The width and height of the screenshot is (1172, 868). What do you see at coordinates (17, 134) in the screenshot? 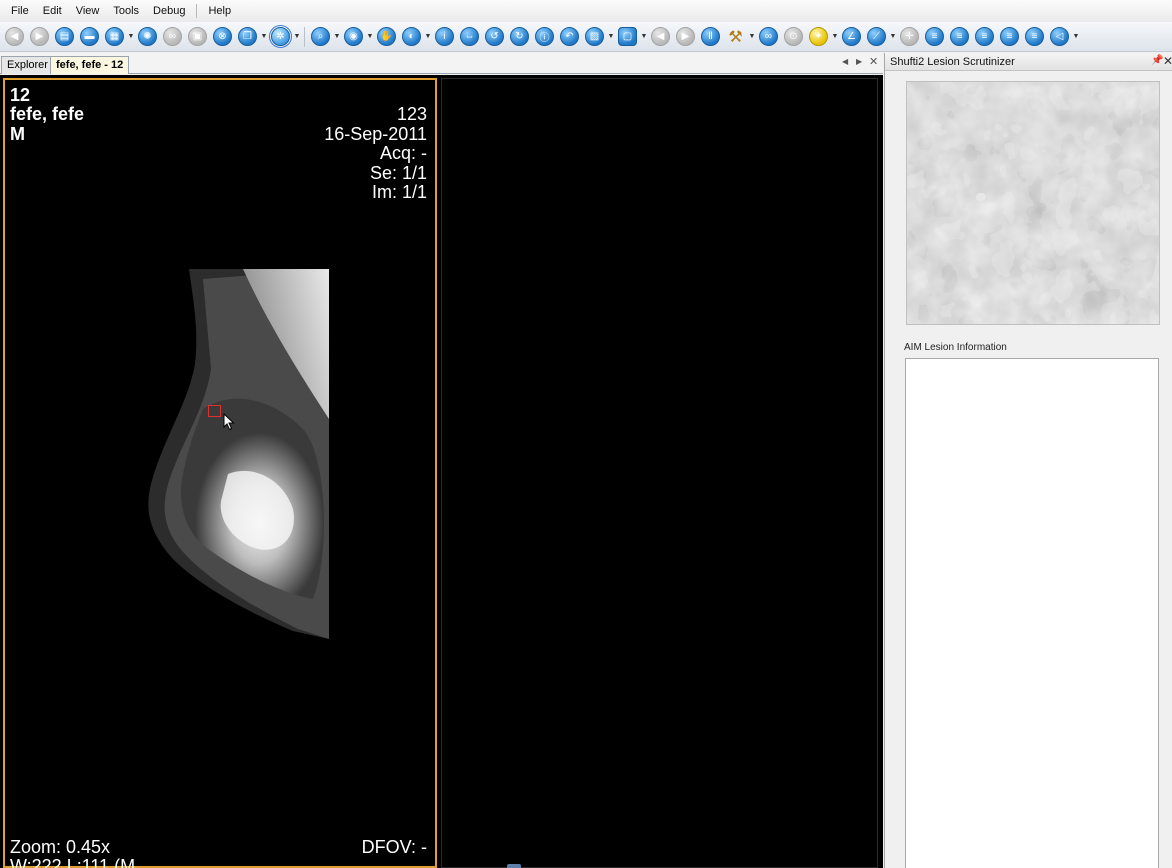
I see `patient-sex: M` at bounding box center [17, 134].